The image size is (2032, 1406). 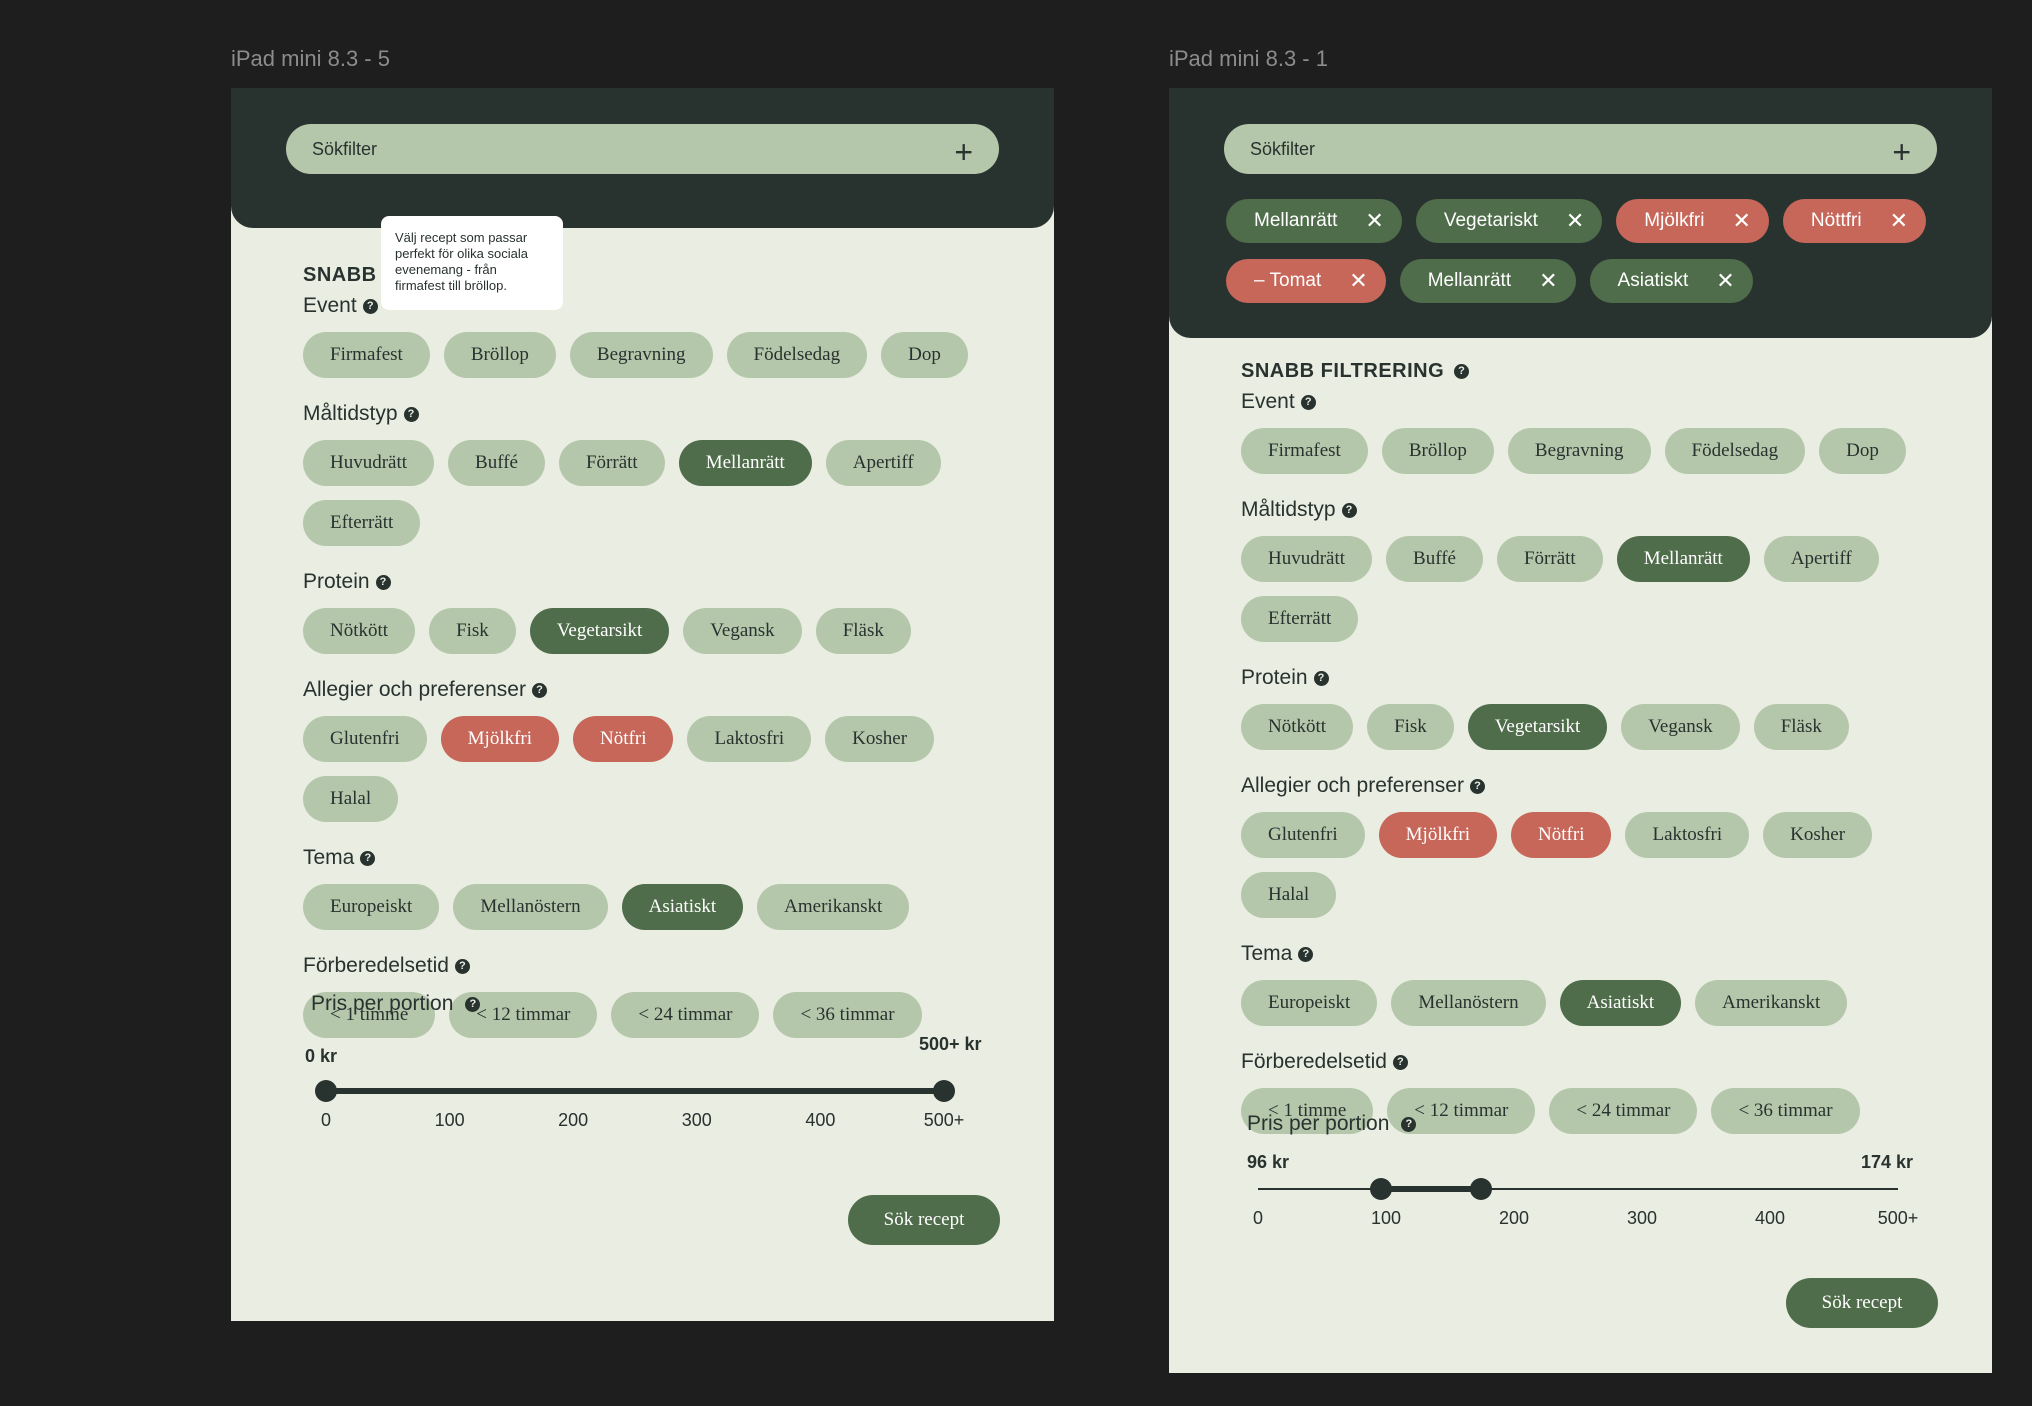 I want to click on active-filter-chip: – Tomat ✕, so click(x=1306, y=281).